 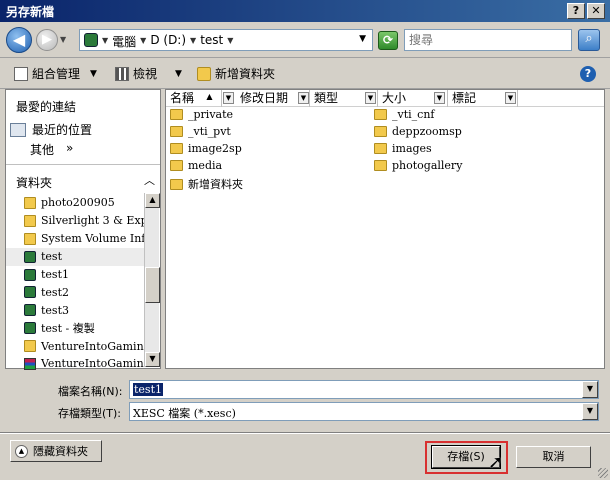 I want to click on file-item: _private, so click(x=201, y=114).